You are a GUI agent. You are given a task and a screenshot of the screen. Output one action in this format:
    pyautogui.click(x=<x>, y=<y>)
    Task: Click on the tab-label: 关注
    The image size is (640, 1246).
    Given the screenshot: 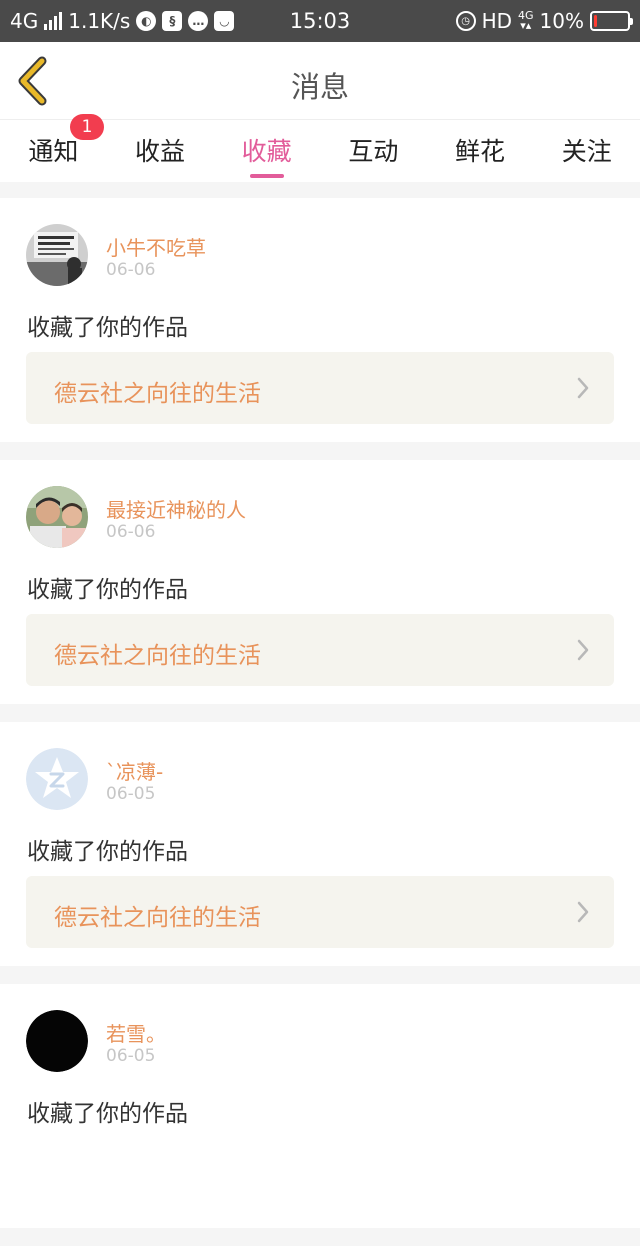 What is the action you would take?
    pyautogui.click(x=586, y=151)
    